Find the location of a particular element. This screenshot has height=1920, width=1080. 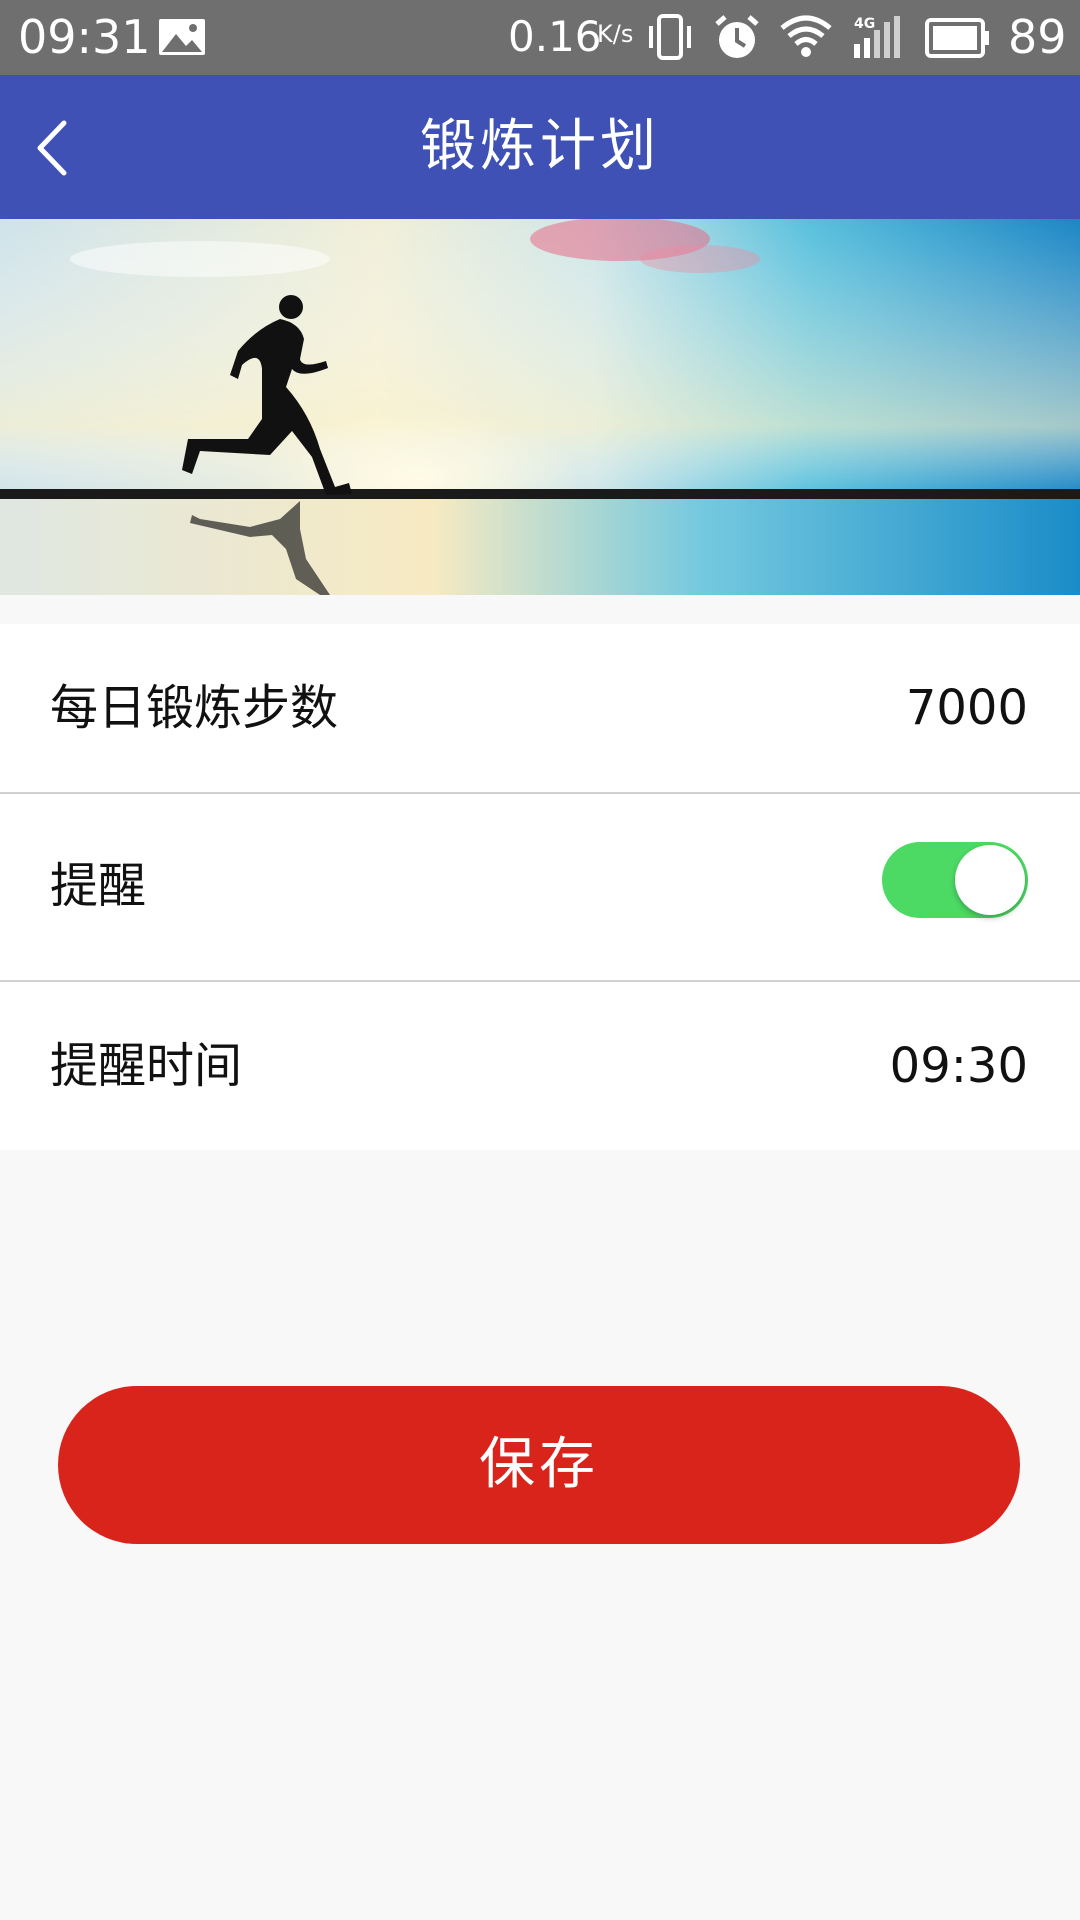

app-bar: 锻炼计划 is located at coordinates (540, 147).